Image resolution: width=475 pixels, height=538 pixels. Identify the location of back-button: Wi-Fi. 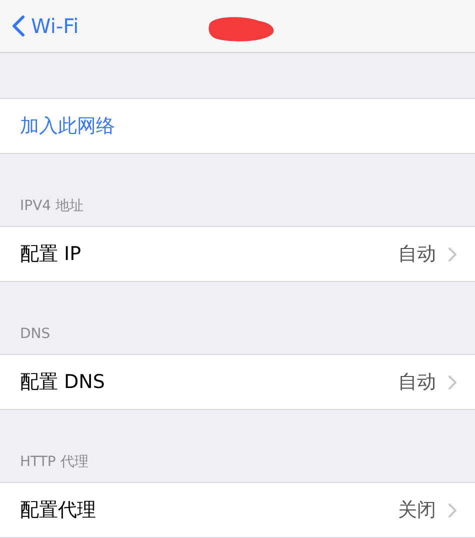
(45, 26).